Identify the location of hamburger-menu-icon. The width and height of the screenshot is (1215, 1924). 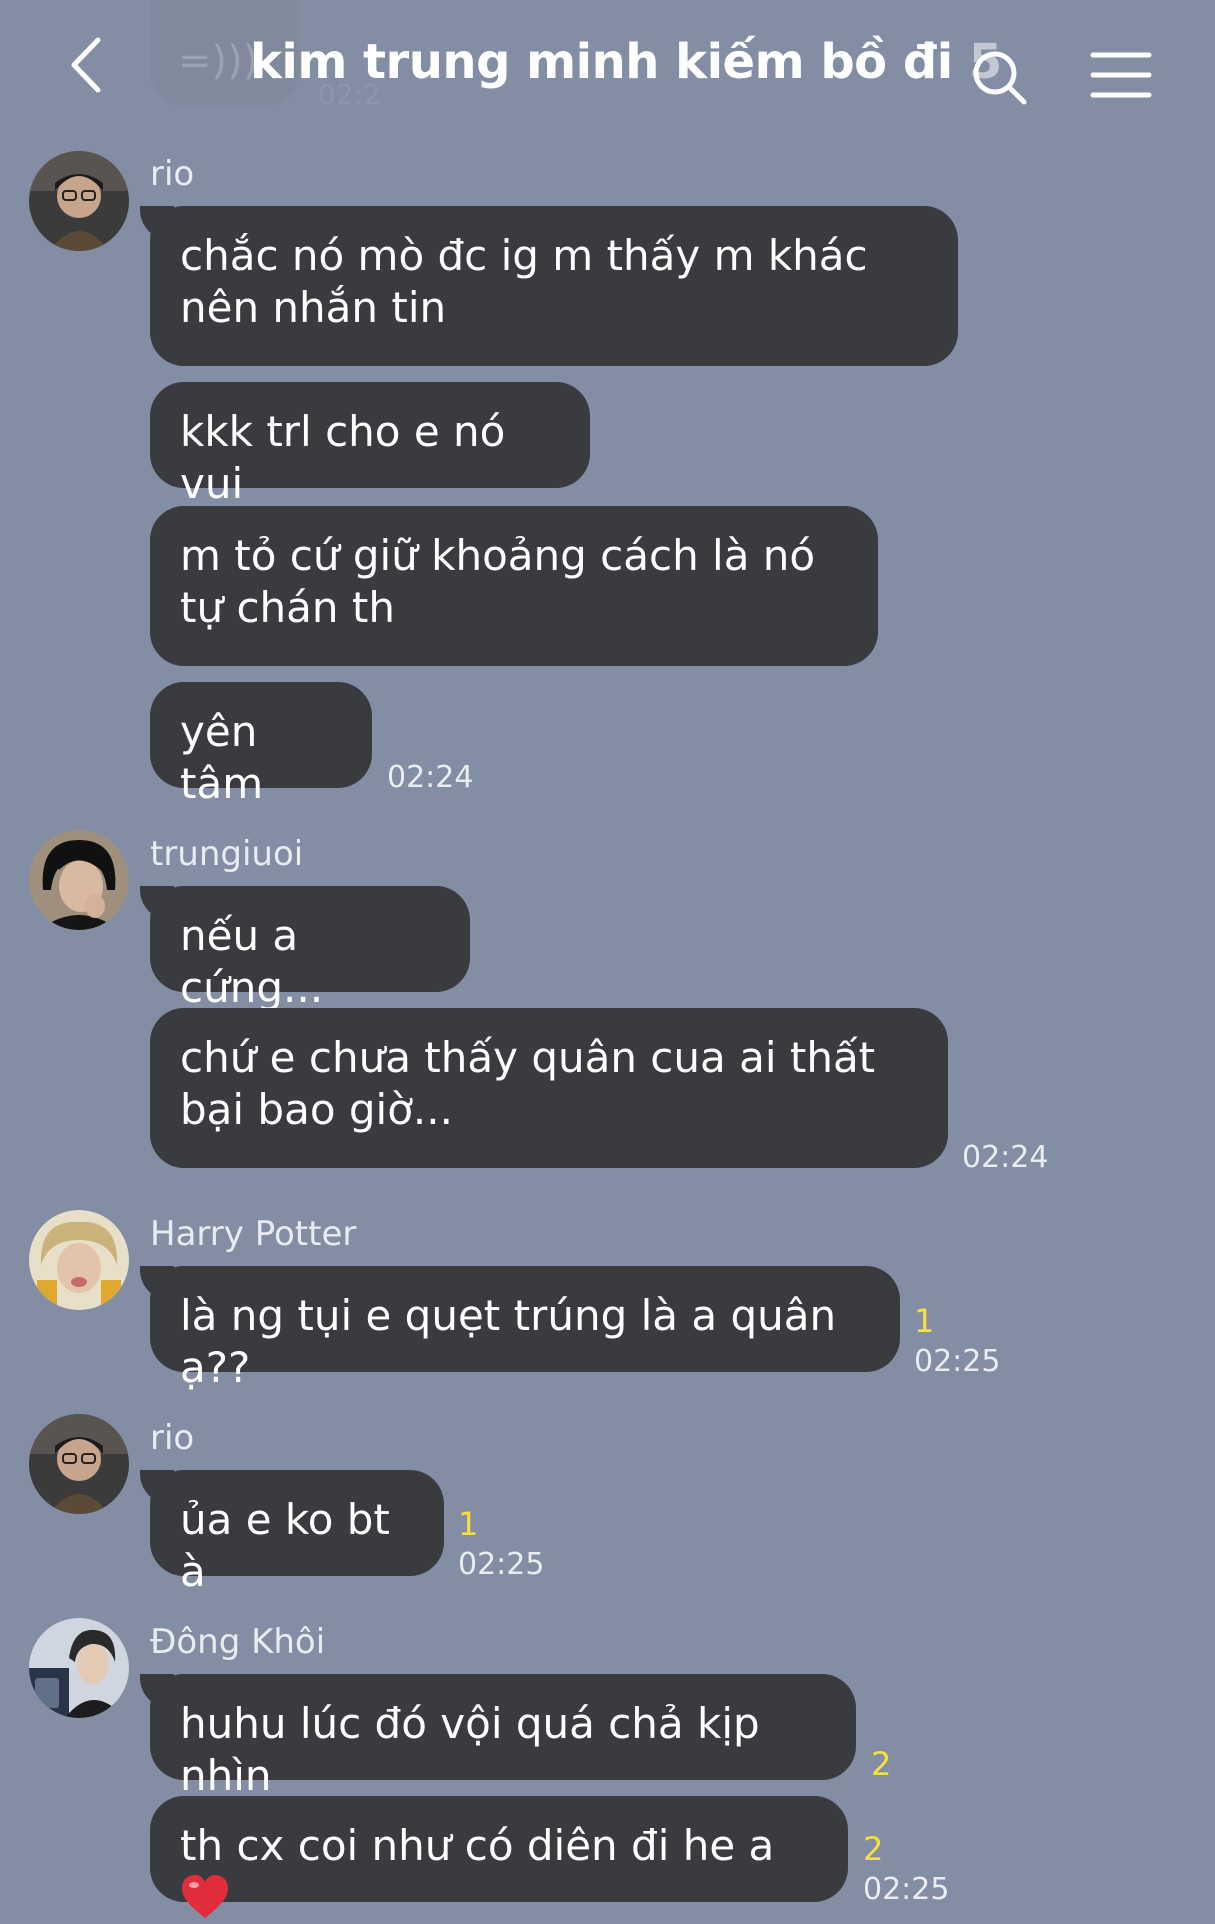
(1121, 75).